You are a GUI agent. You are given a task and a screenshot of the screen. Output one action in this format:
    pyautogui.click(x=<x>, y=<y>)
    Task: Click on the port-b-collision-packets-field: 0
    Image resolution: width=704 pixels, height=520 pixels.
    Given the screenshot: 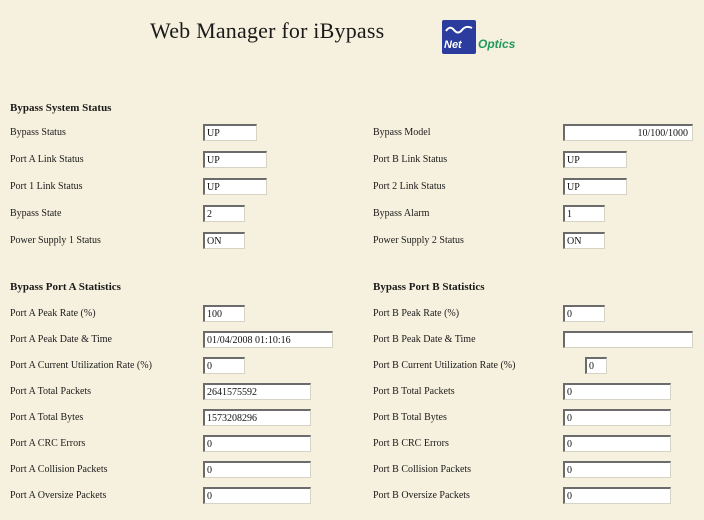 What is the action you would take?
    pyautogui.click(x=617, y=469)
    